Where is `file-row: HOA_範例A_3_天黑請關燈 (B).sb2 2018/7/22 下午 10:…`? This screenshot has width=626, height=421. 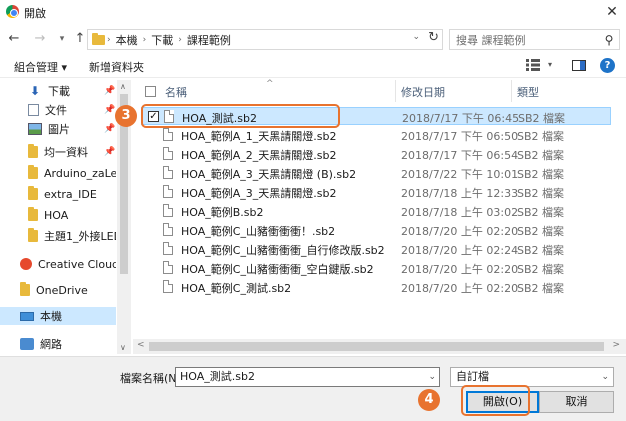 file-row: HOA_範例A_3_天黑請關燈 (B).sb2 2018/7/22 下午 10:… is located at coordinates (376, 173).